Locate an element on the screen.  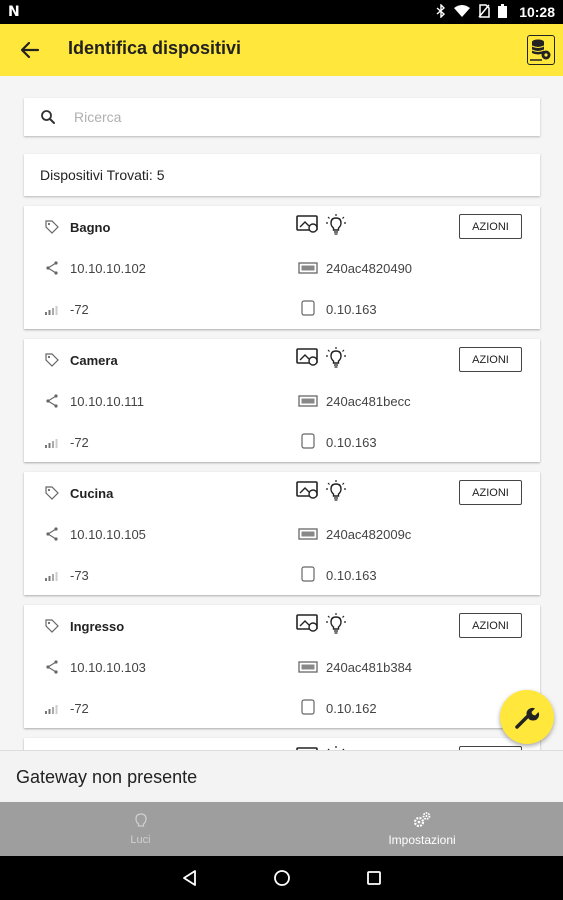
back-button is located at coordinates (30, 50).